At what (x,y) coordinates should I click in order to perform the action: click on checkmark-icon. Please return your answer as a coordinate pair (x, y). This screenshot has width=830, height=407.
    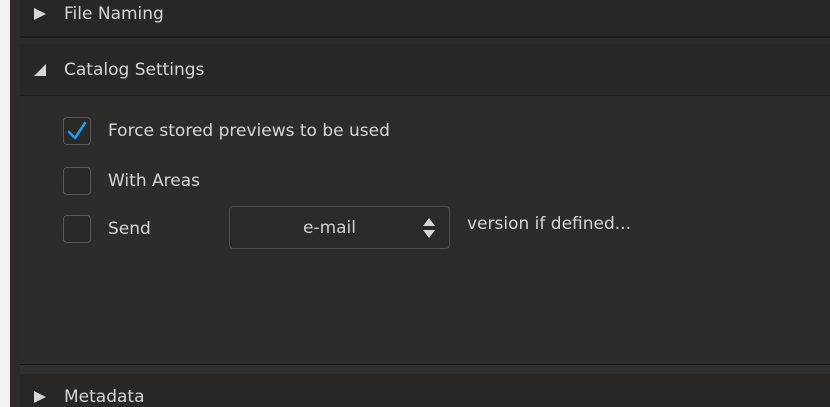
    Looking at the image, I should click on (77, 130).